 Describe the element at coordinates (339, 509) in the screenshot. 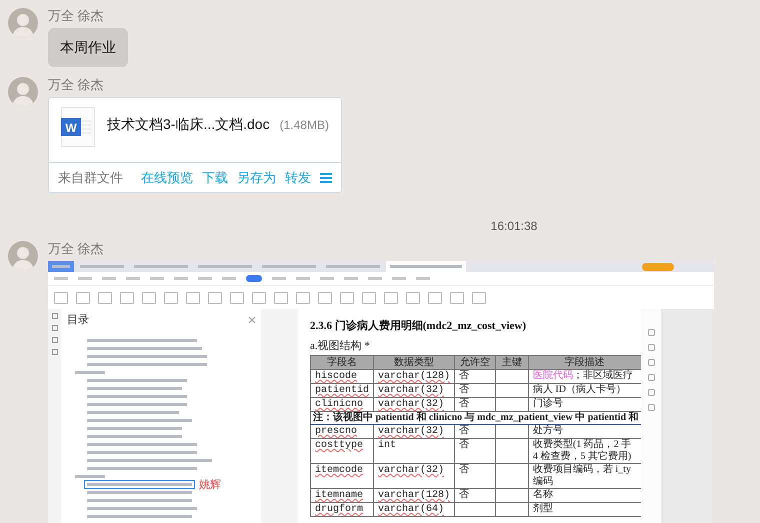

I see `table-cell: drugform` at that location.